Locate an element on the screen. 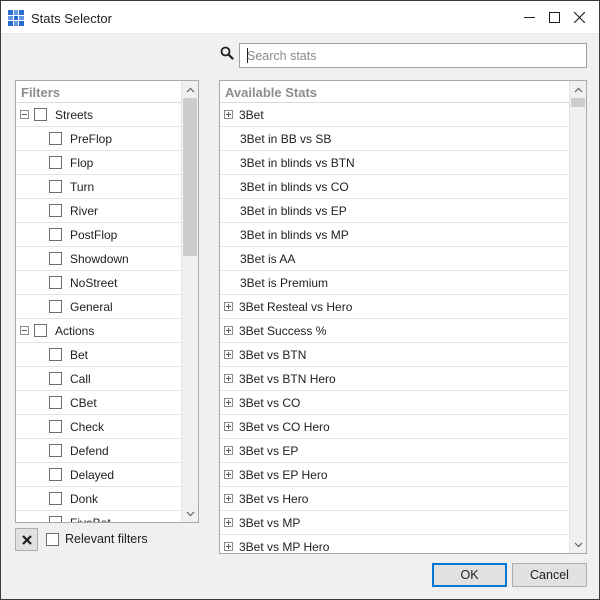 The width and height of the screenshot is (600, 600). stats-scrollbar is located at coordinates (577, 317).